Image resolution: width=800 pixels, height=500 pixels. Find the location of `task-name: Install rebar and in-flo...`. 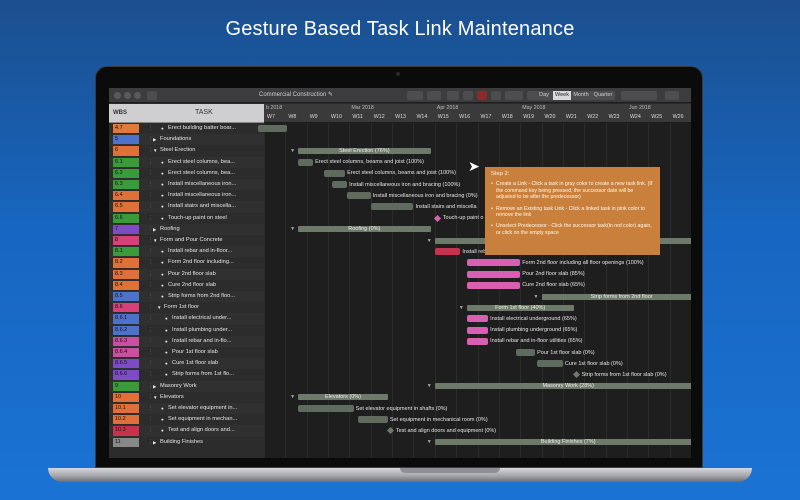

task-name: Install rebar and in-flo... is located at coordinates (217, 341).